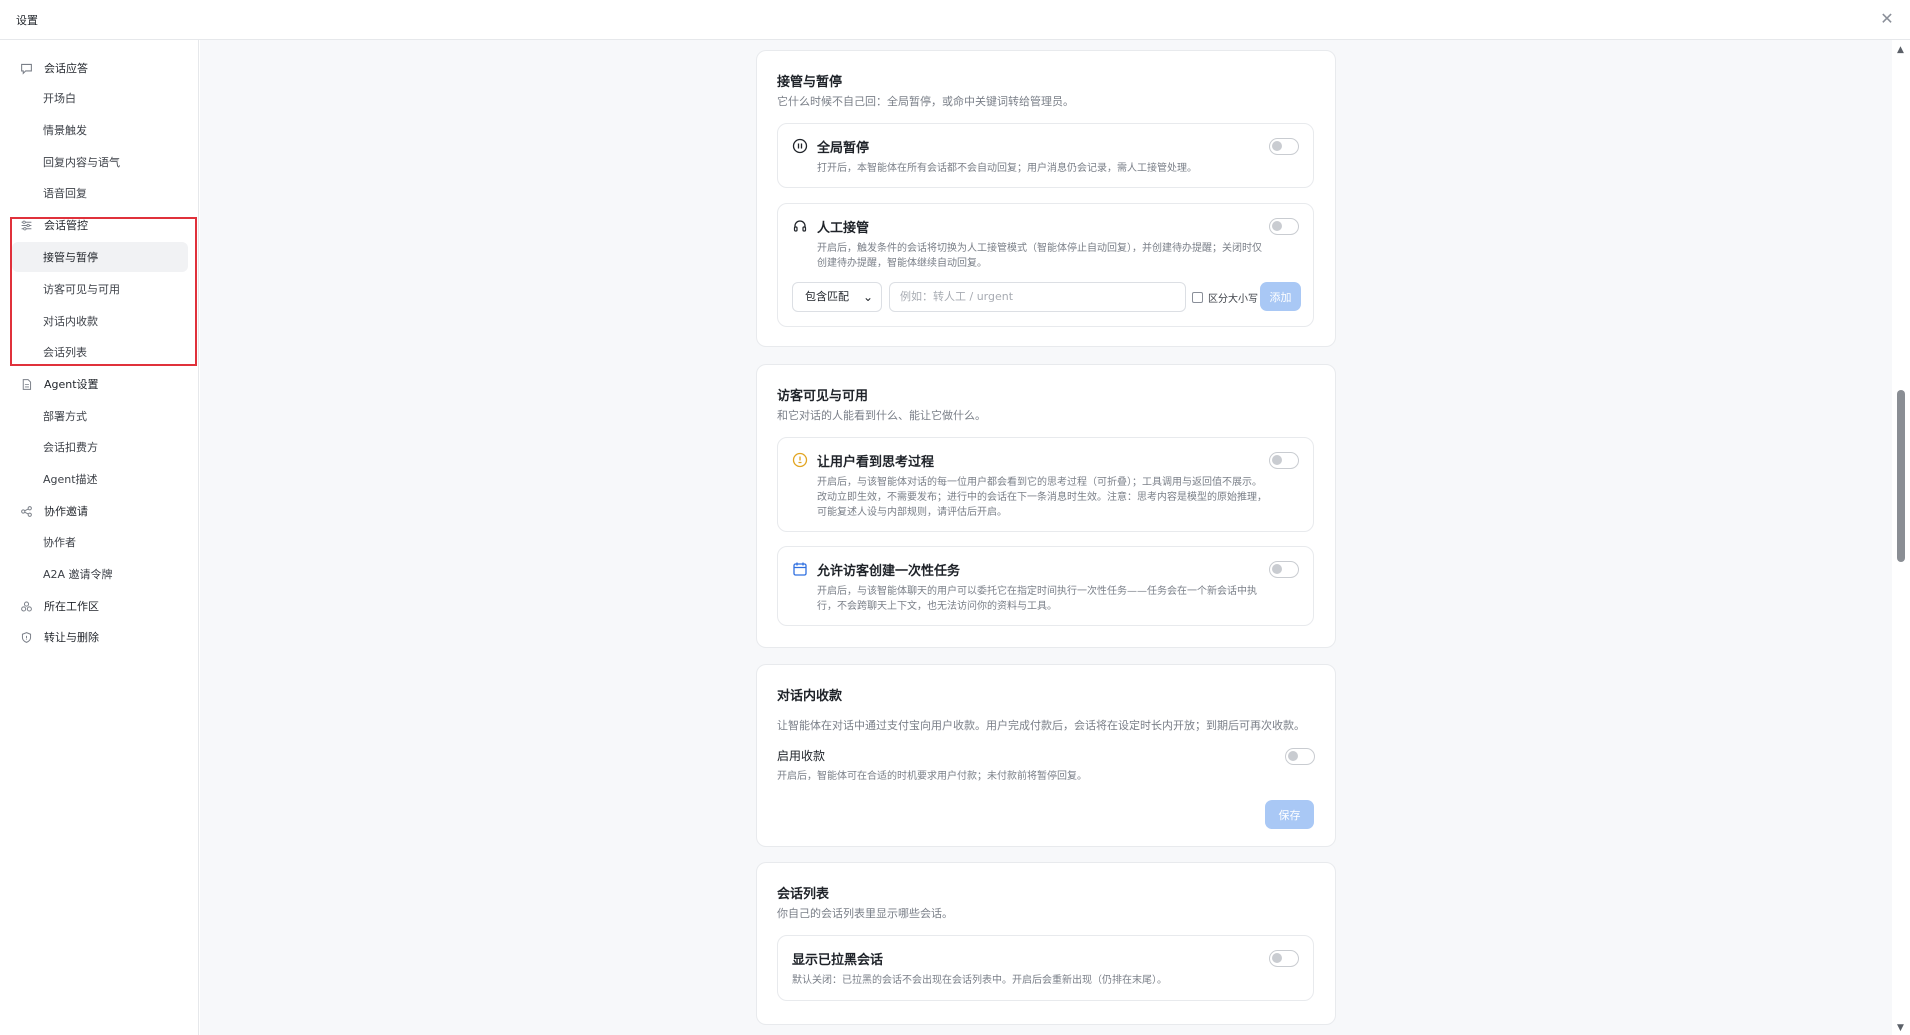  Describe the element at coordinates (979, 980) in the screenshot. I see `blocked-sessions-desc: 默认关闭：已拉黑的会话不会出现在会话列表中。开启后会重新出现（仍排在末尾）。` at that location.